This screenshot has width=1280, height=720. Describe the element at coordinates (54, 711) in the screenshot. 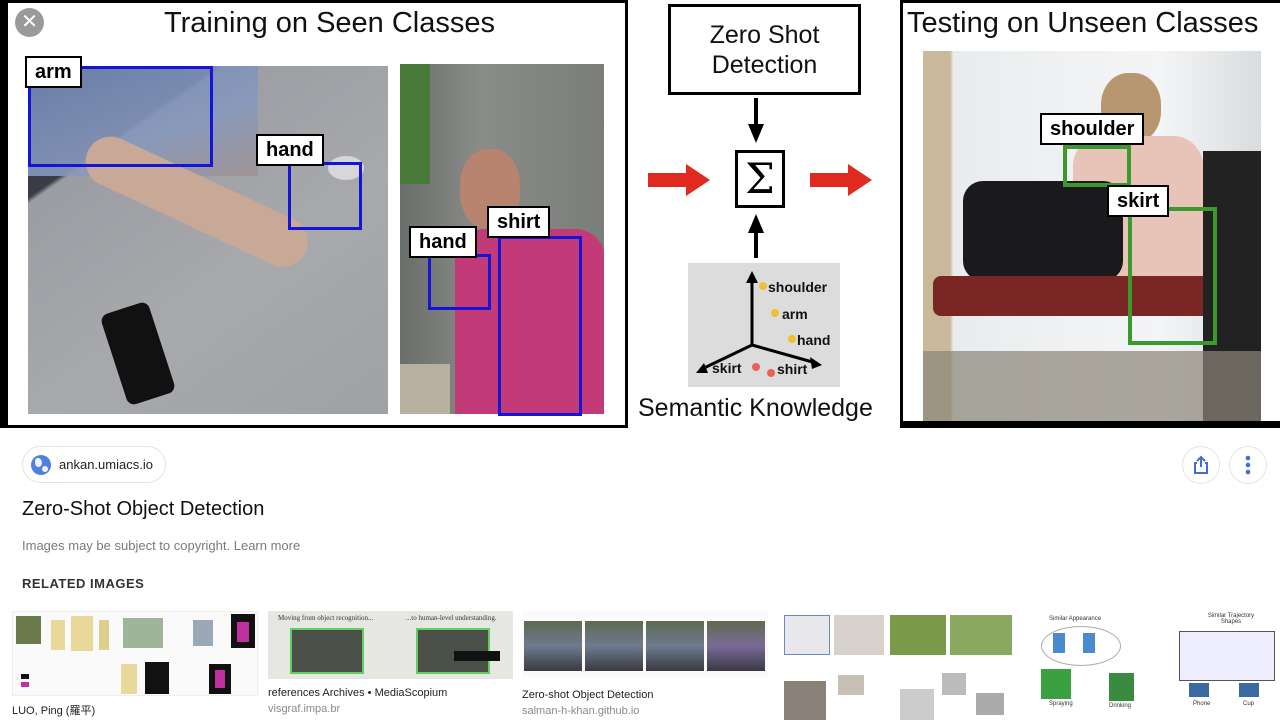

I see `related-title: LUO, Ping (羅平)` at that location.